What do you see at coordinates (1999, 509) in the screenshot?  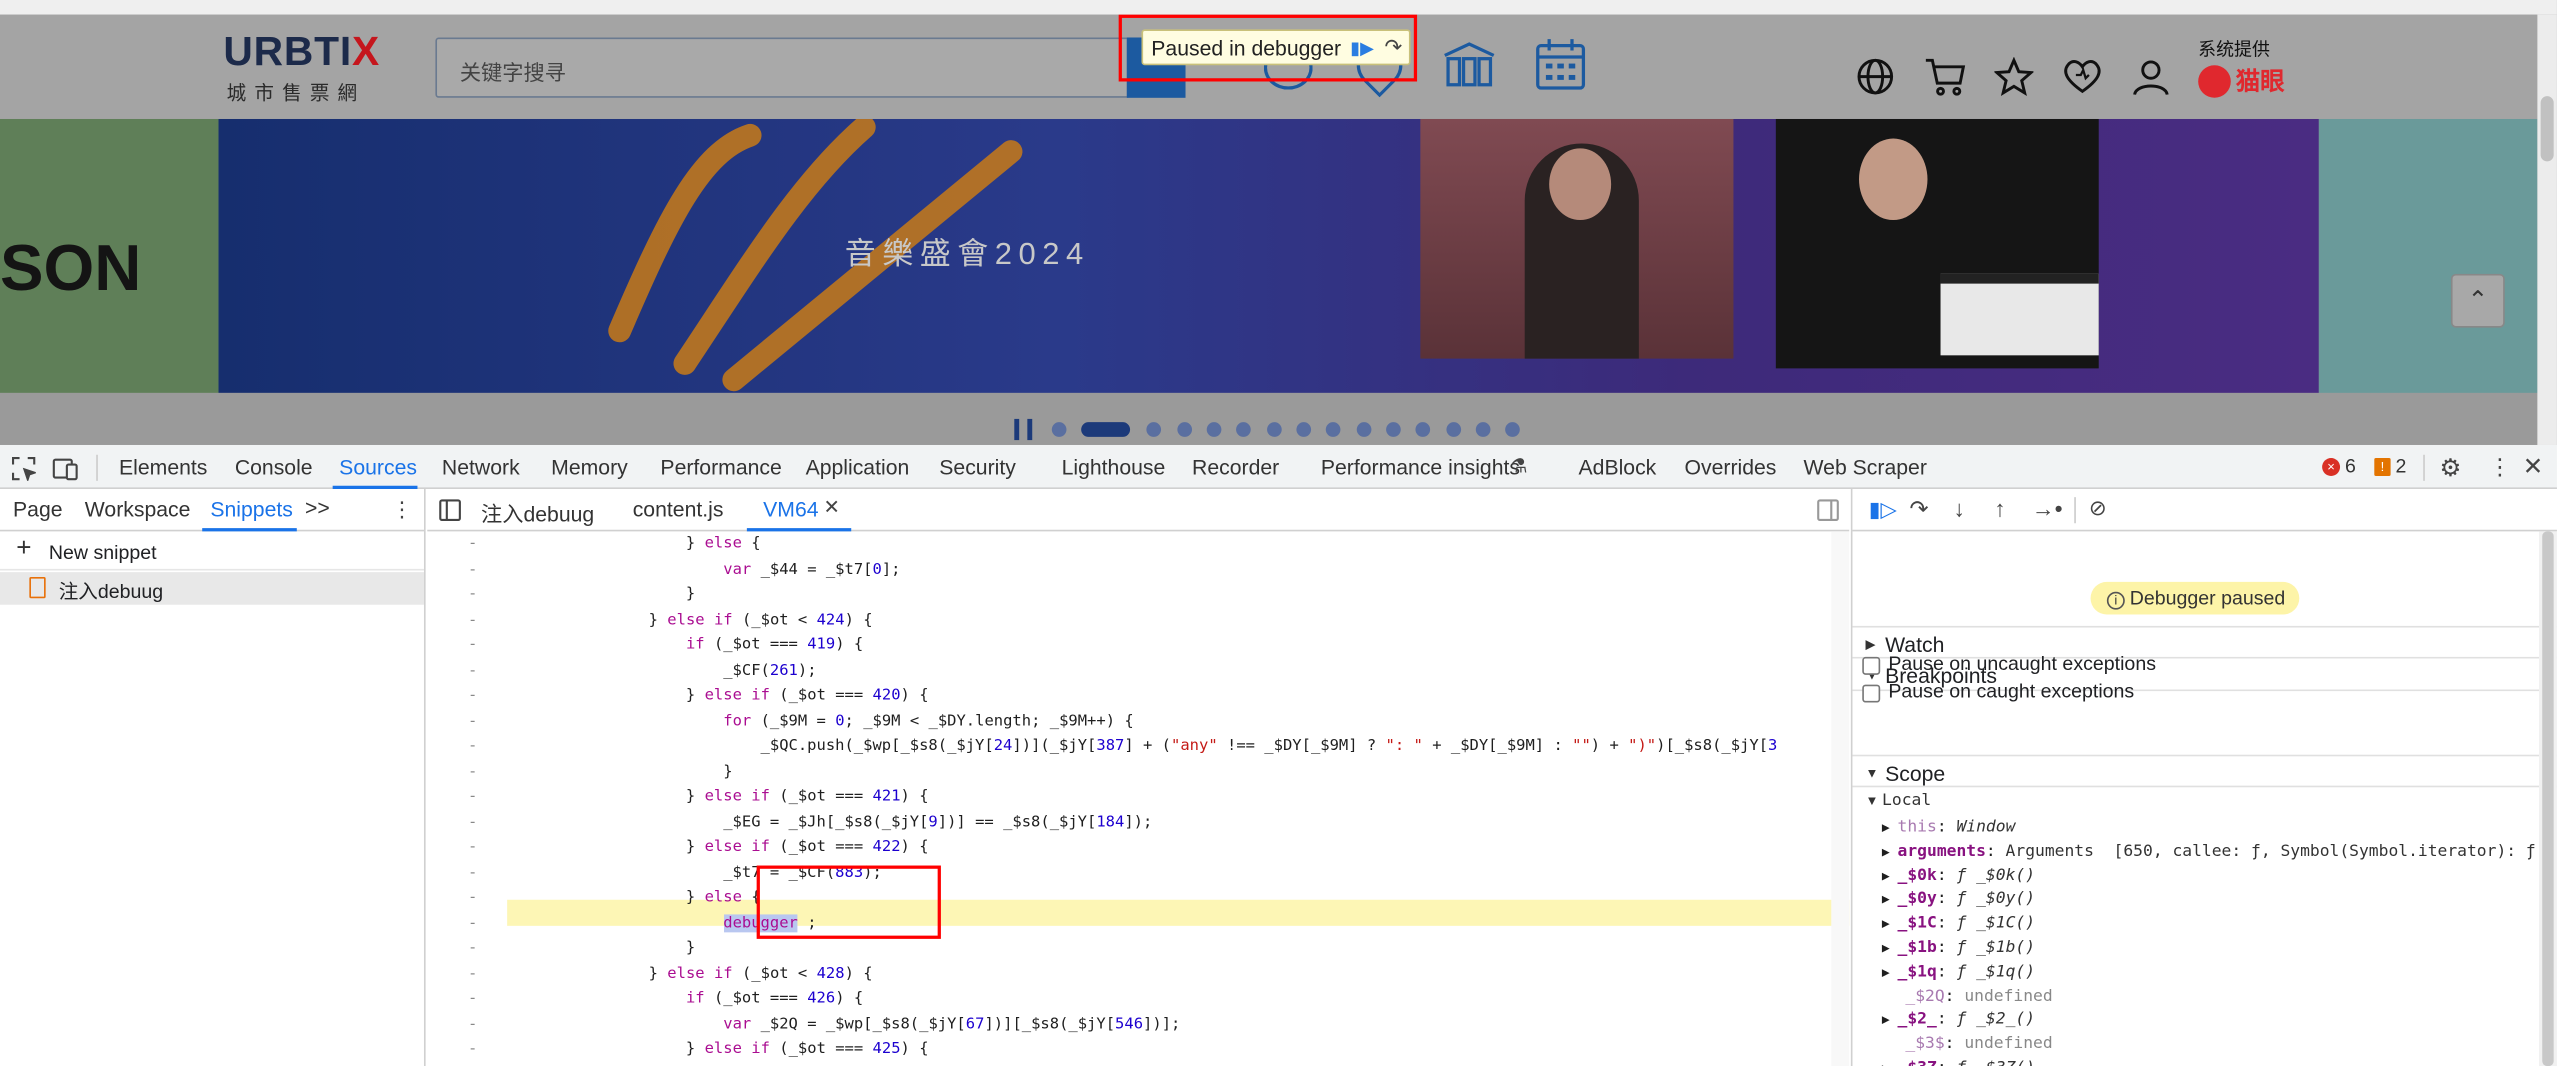 I see `step-out-icon: ↑` at bounding box center [1999, 509].